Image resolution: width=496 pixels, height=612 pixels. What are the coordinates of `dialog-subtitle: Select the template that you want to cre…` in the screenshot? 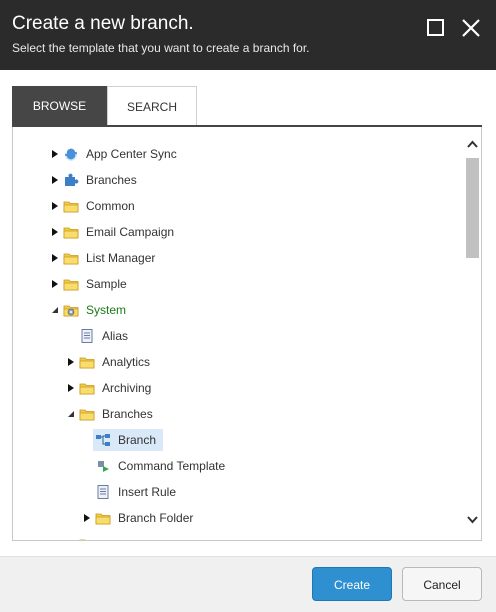 It's located at (161, 48).